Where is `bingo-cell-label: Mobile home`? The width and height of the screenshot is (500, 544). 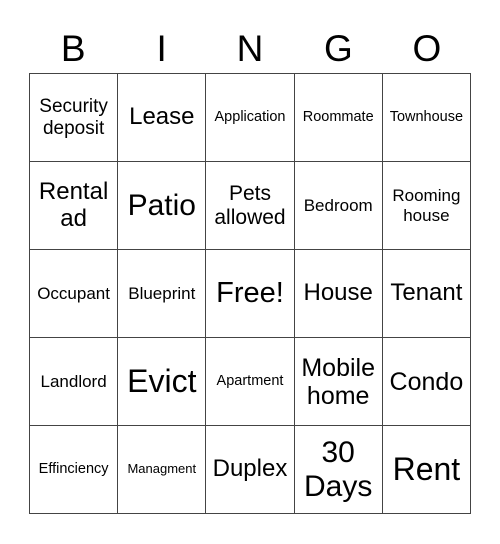
bingo-cell-label: Mobile home is located at coordinates (338, 381).